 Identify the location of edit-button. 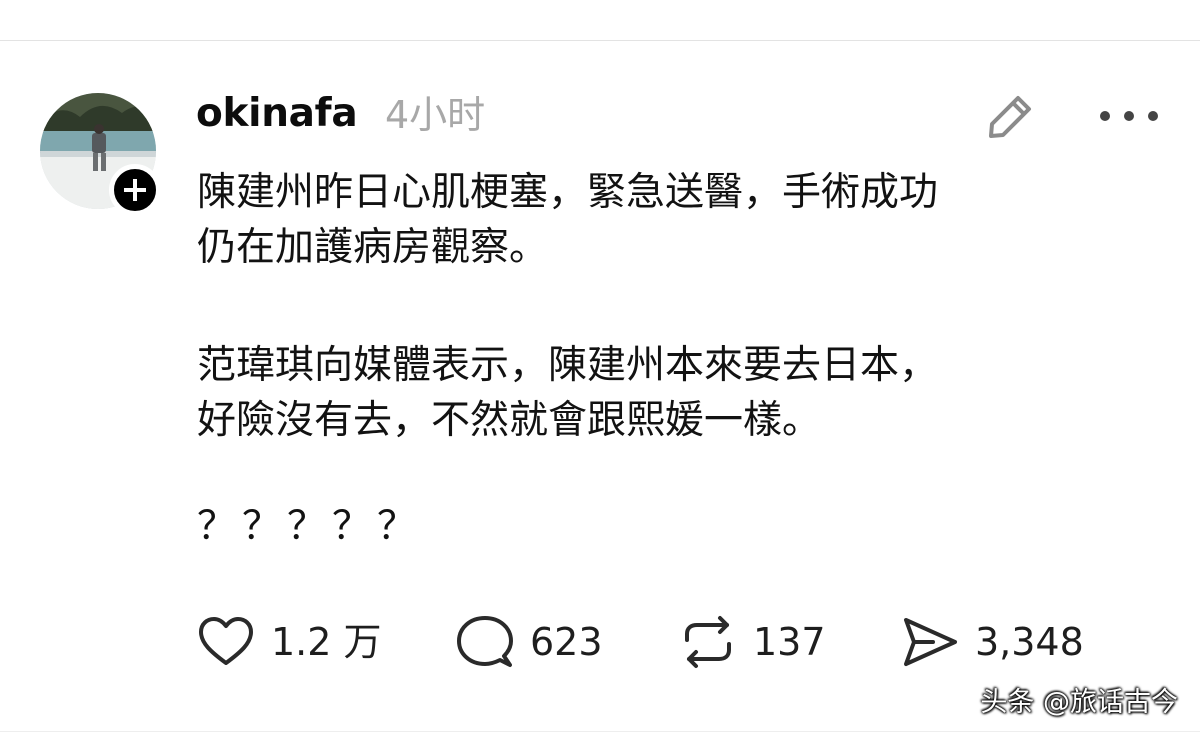
(1010, 117).